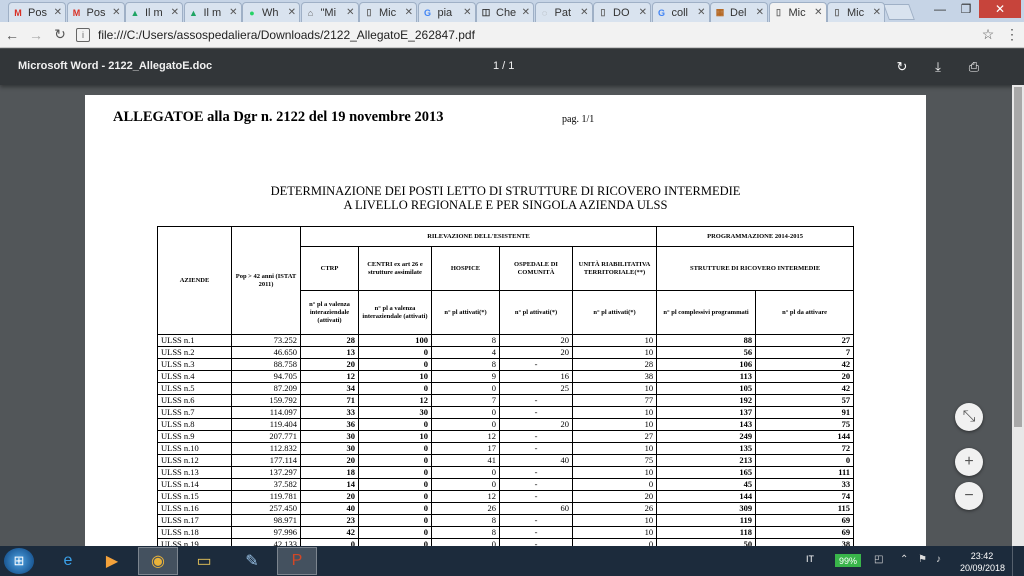  I want to click on tray-expand-icon: ⌃, so click(904, 559).